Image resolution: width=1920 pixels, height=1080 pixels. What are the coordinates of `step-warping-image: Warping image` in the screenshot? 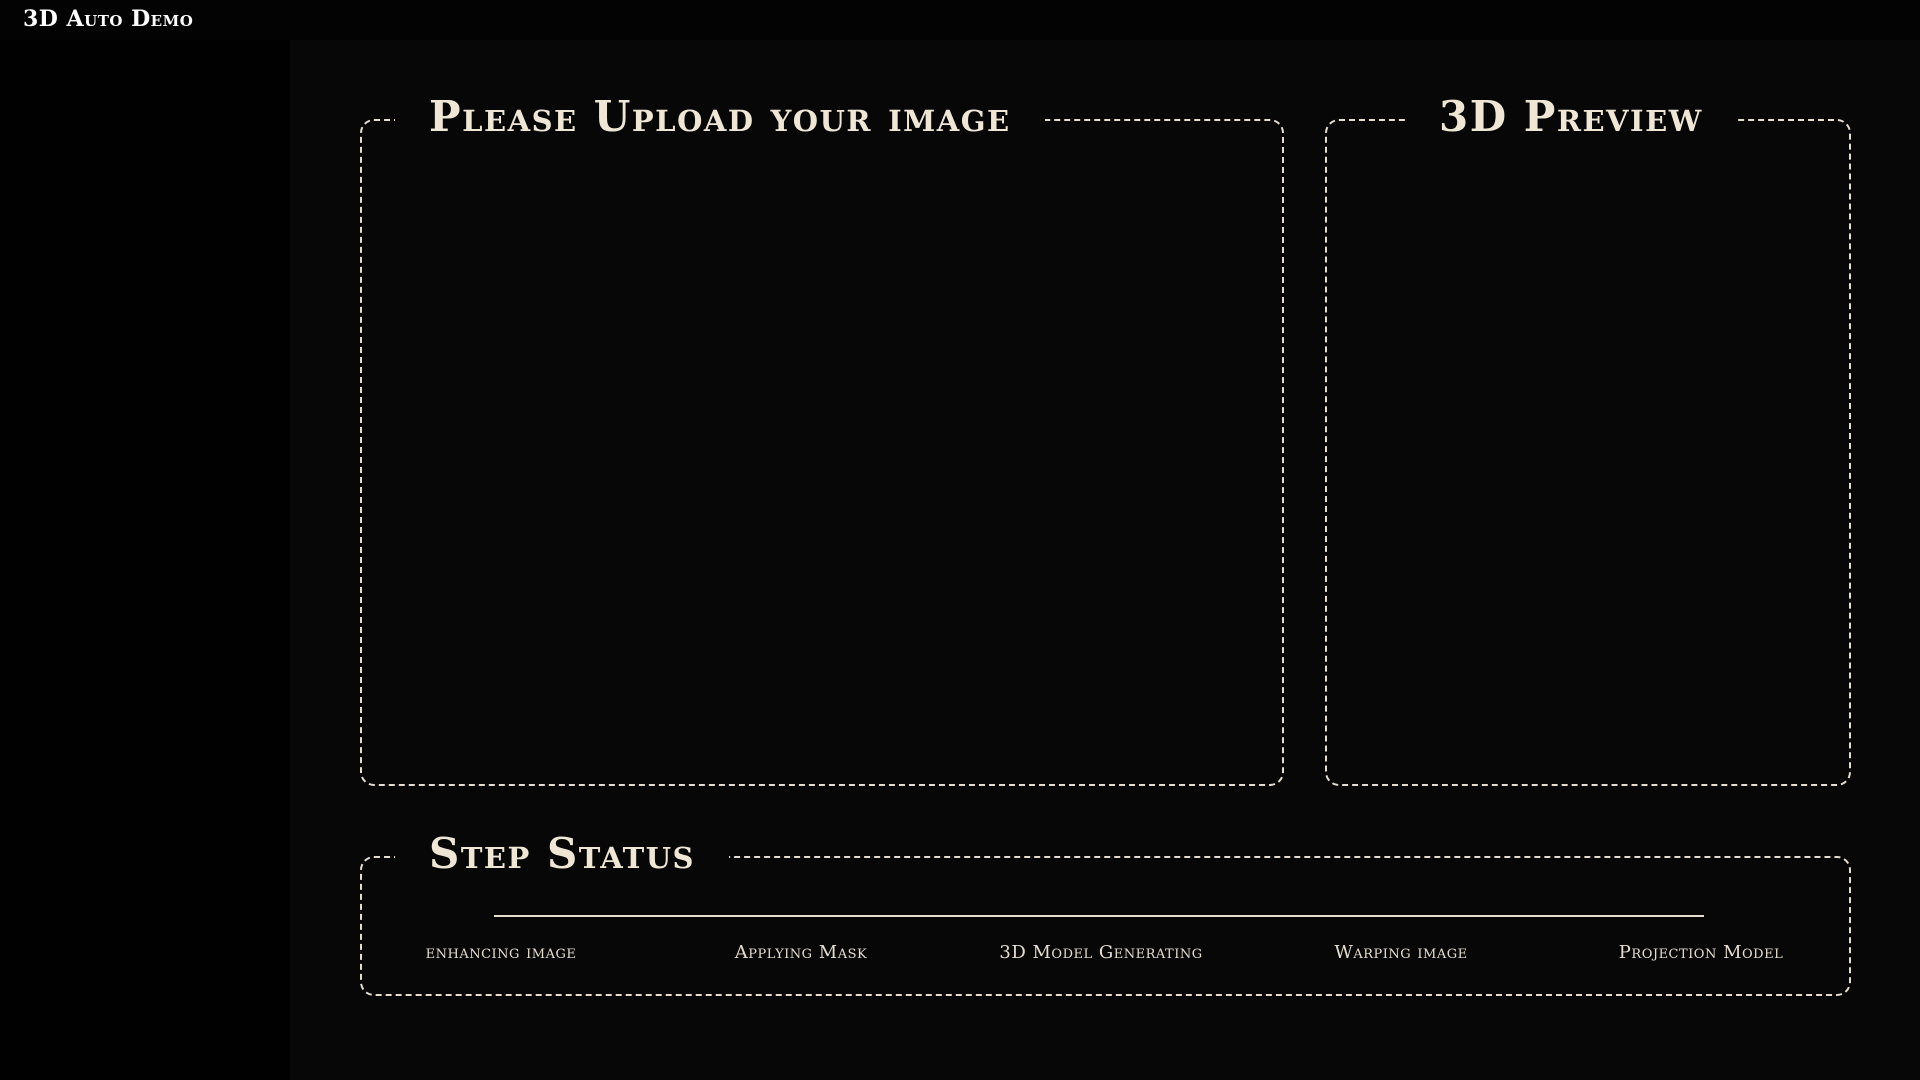 It's located at (1401, 952).